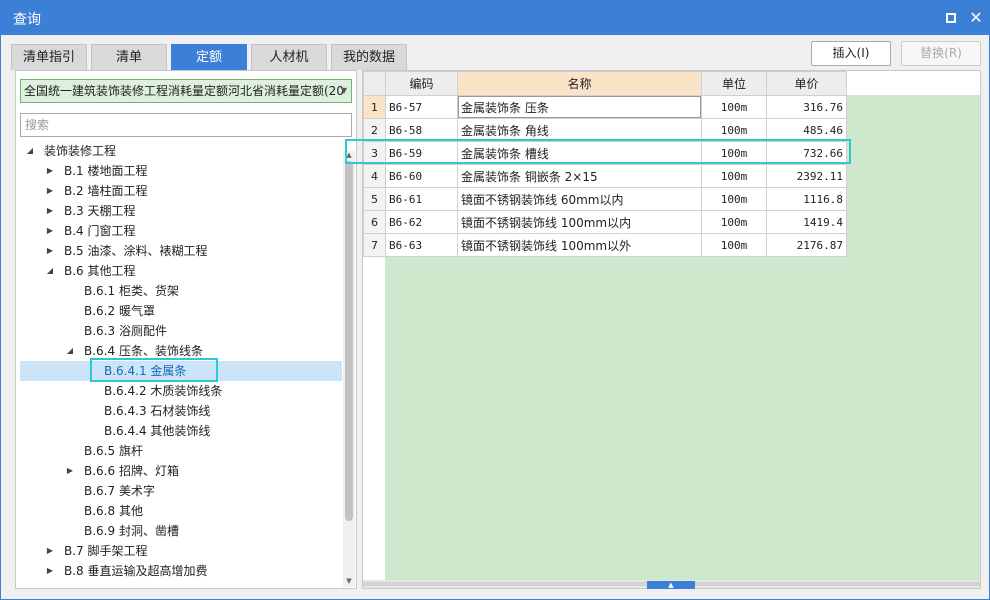  Describe the element at coordinates (119, 491) in the screenshot. I see `tree-item-label: B.6.7 美术字` at that location.